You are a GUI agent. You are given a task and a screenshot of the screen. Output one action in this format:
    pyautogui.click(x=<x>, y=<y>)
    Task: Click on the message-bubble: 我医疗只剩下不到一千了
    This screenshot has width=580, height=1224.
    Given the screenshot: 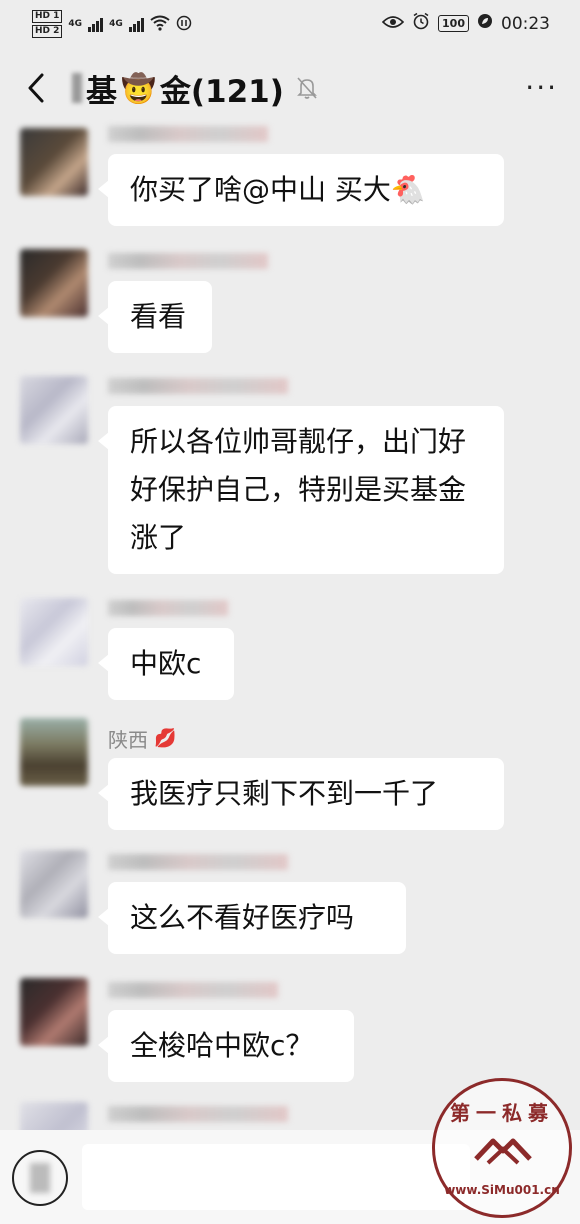 What is the action you would take?
    pyautogui.click(x=301, y=794)
    